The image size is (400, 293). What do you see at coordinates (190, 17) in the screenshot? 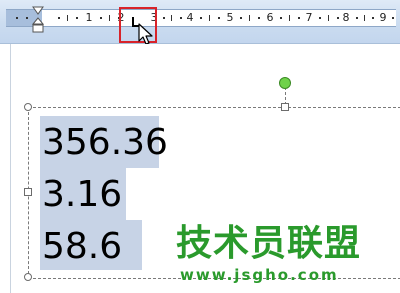
I see `ruler-number: 4` at bounding box center [190, 17].